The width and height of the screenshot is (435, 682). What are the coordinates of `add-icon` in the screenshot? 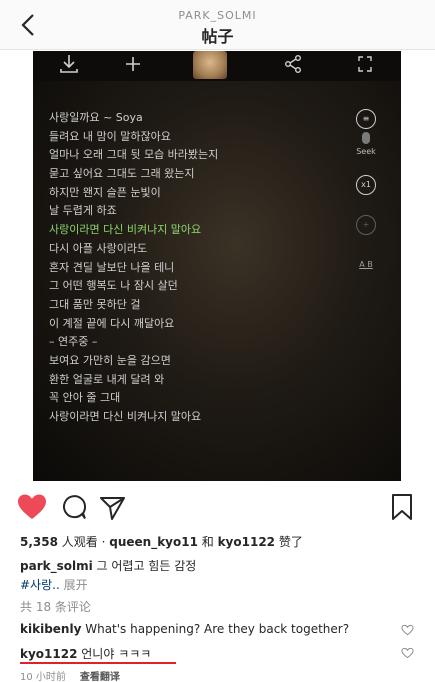 It's located at (133, 64).